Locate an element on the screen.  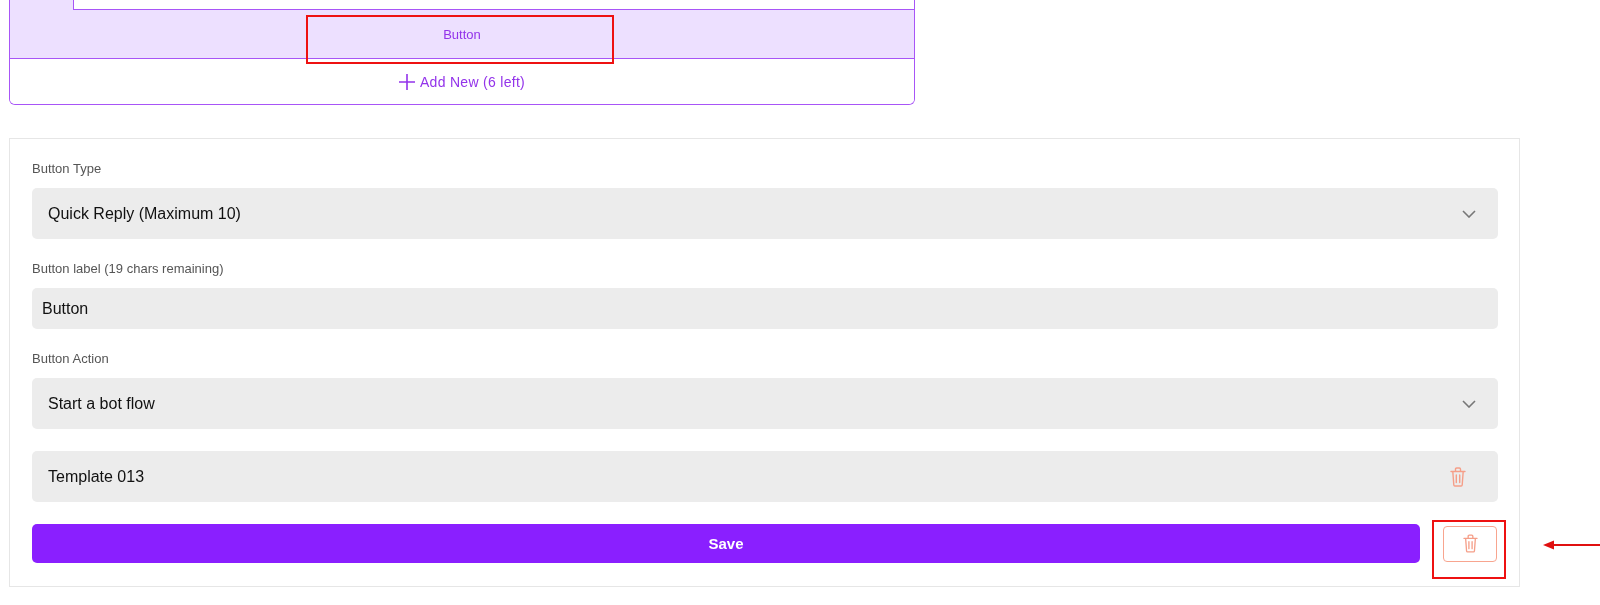
label-input: Button is located at coordinates (765, 308).